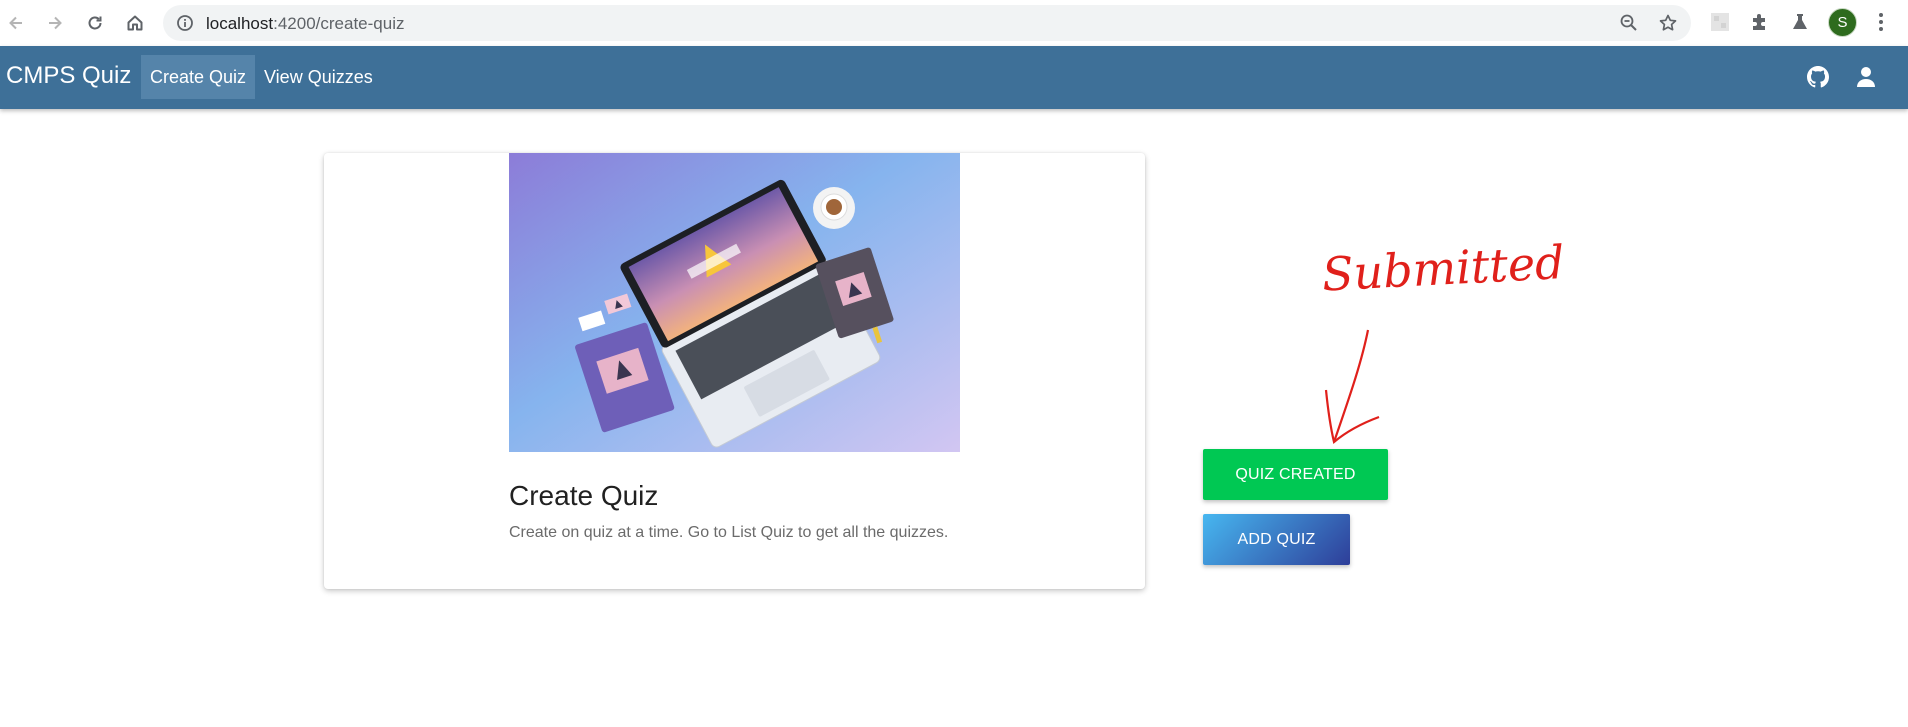 Image resolution: width=1908 pixels, height=727 pixels. What do you see at coordinates (1295, 474) in the screenshot?
I see `quiz-created-button: QUIZ CREATED` at bounding box center [1295, 474].